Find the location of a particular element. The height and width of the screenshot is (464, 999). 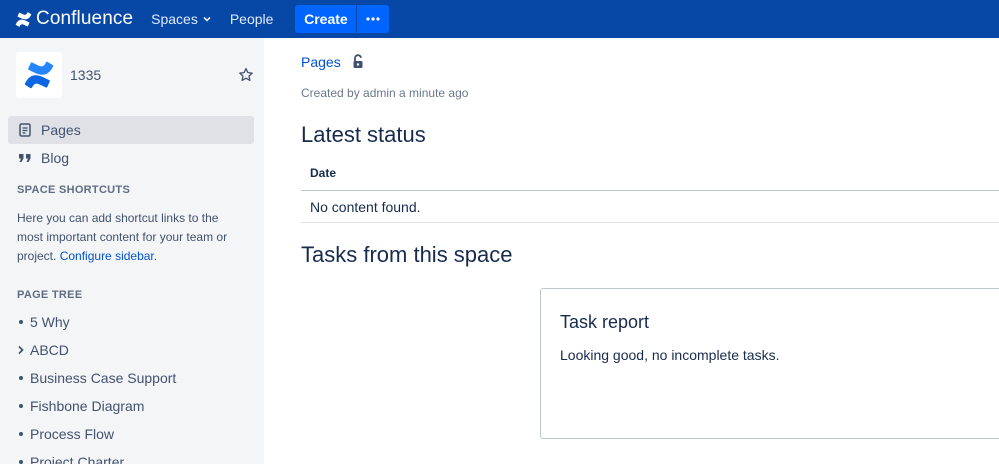

tree-item: Project Charter is located at coordinates (70, 458).